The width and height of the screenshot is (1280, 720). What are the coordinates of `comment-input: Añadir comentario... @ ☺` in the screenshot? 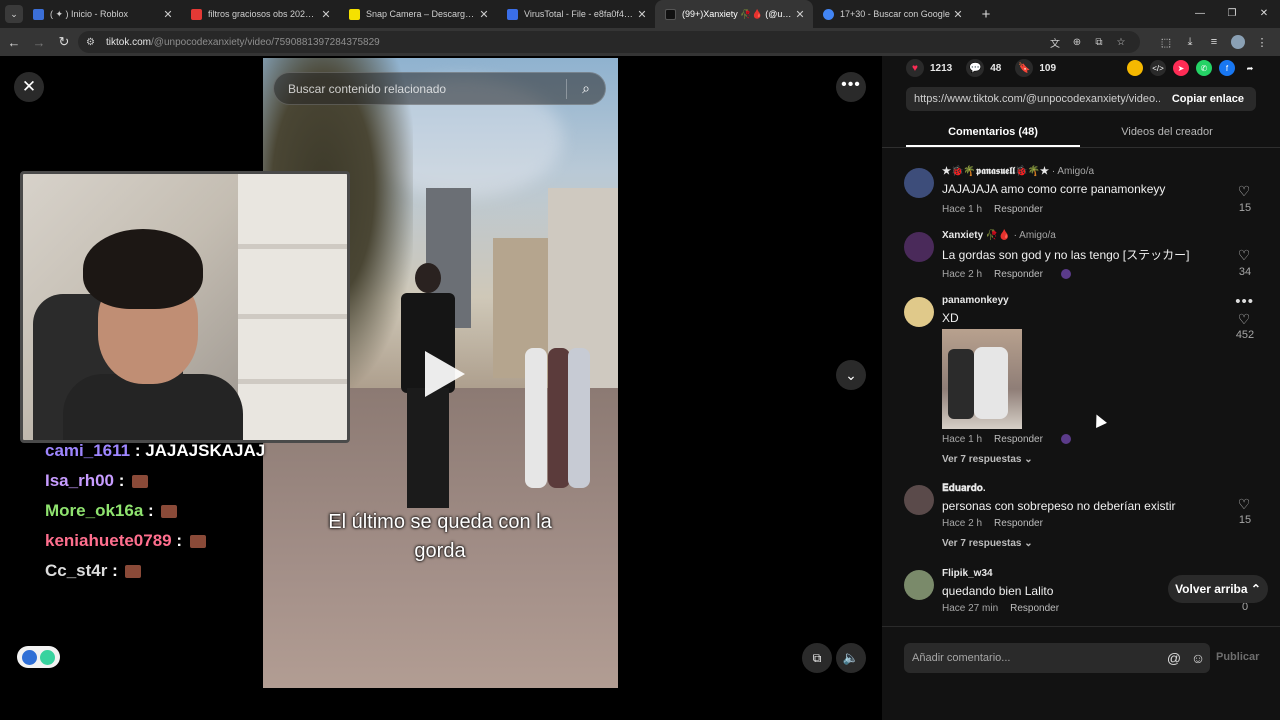 It's located at (1057, 658).